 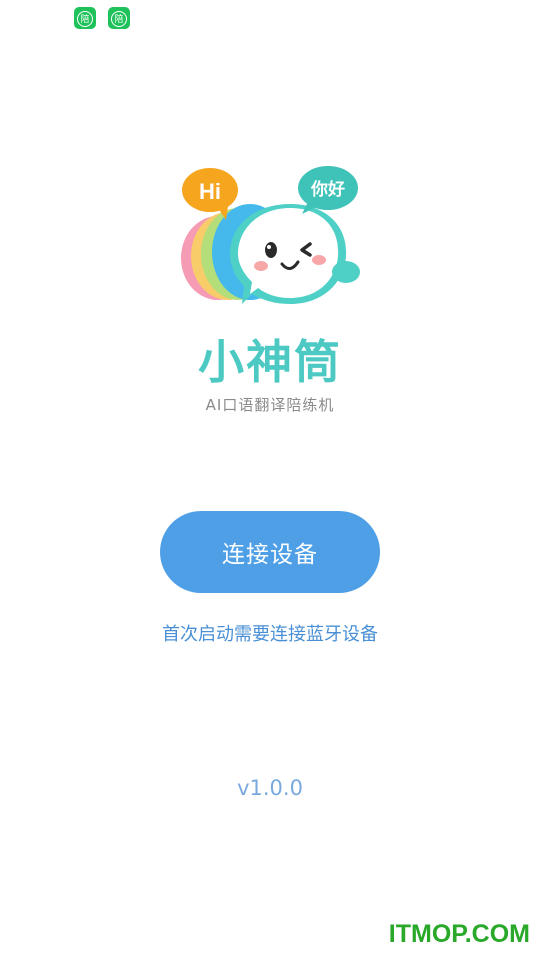 I want to click on nihao-bubble-text: 你好, so click(x=327, y=189).